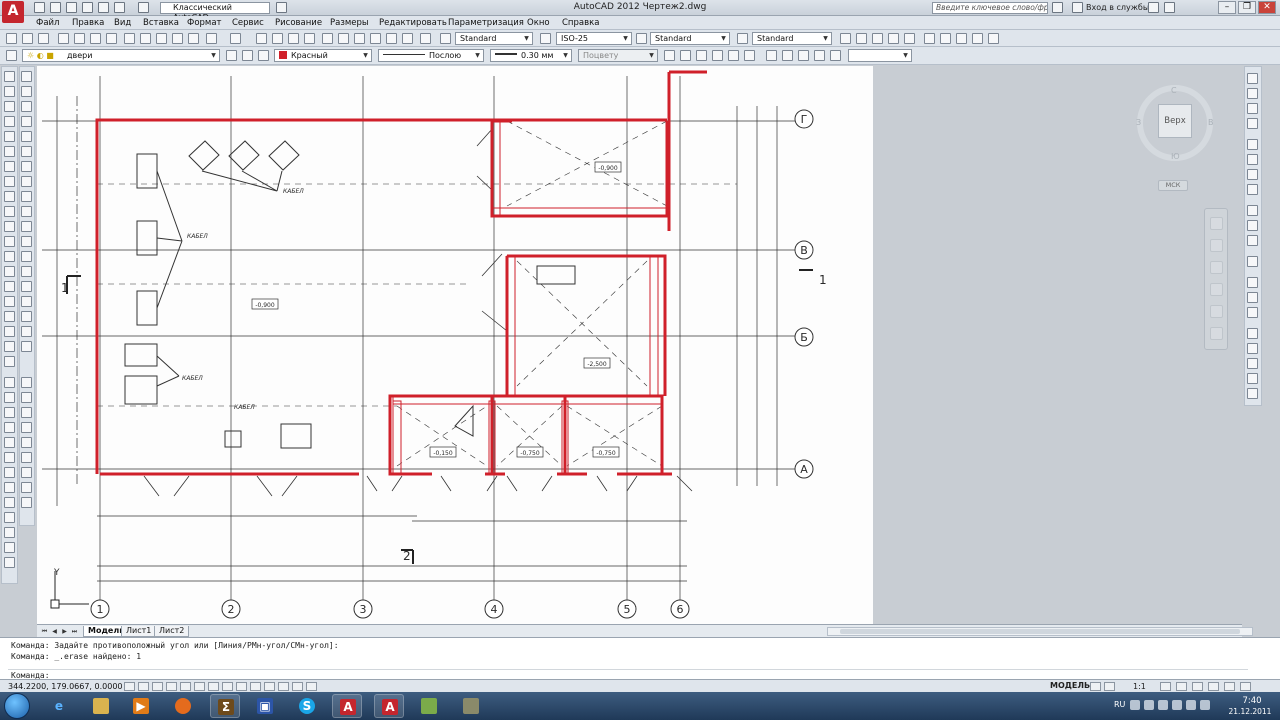 The height and width of the screenshot is (720, 1280). I want to click on blend-icon, so click(26, 316).